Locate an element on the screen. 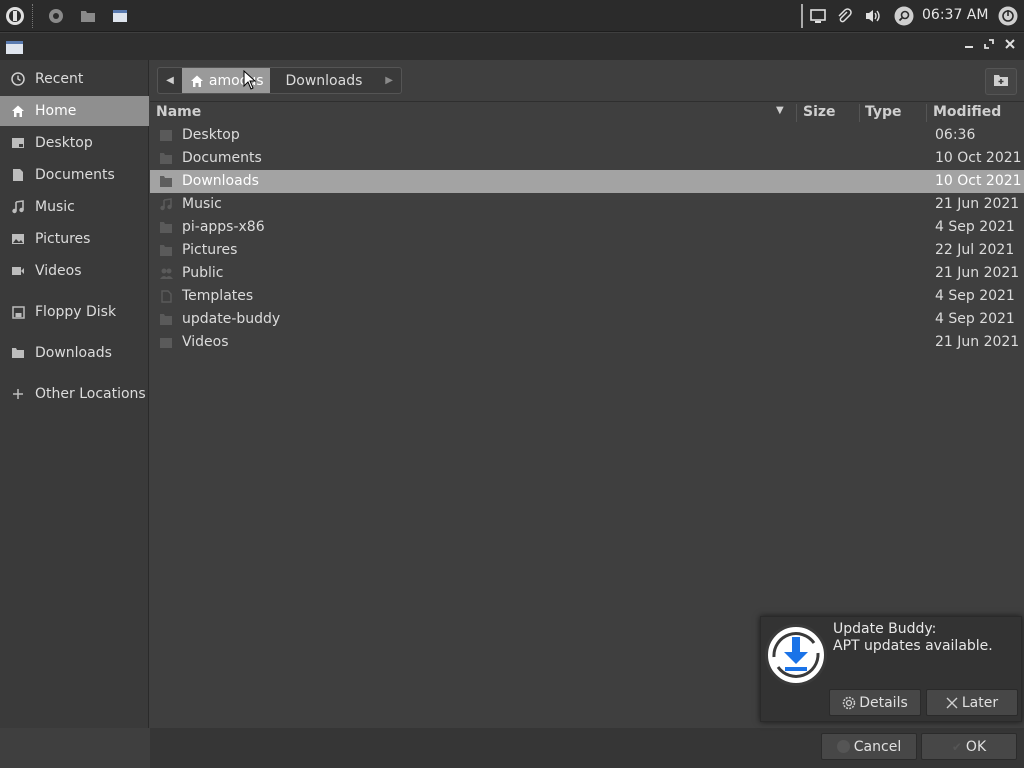 This screenshot has height=768, width=1024. table-row: update-buddy 4 Sep 2021 is located at coordinates (587, 319).